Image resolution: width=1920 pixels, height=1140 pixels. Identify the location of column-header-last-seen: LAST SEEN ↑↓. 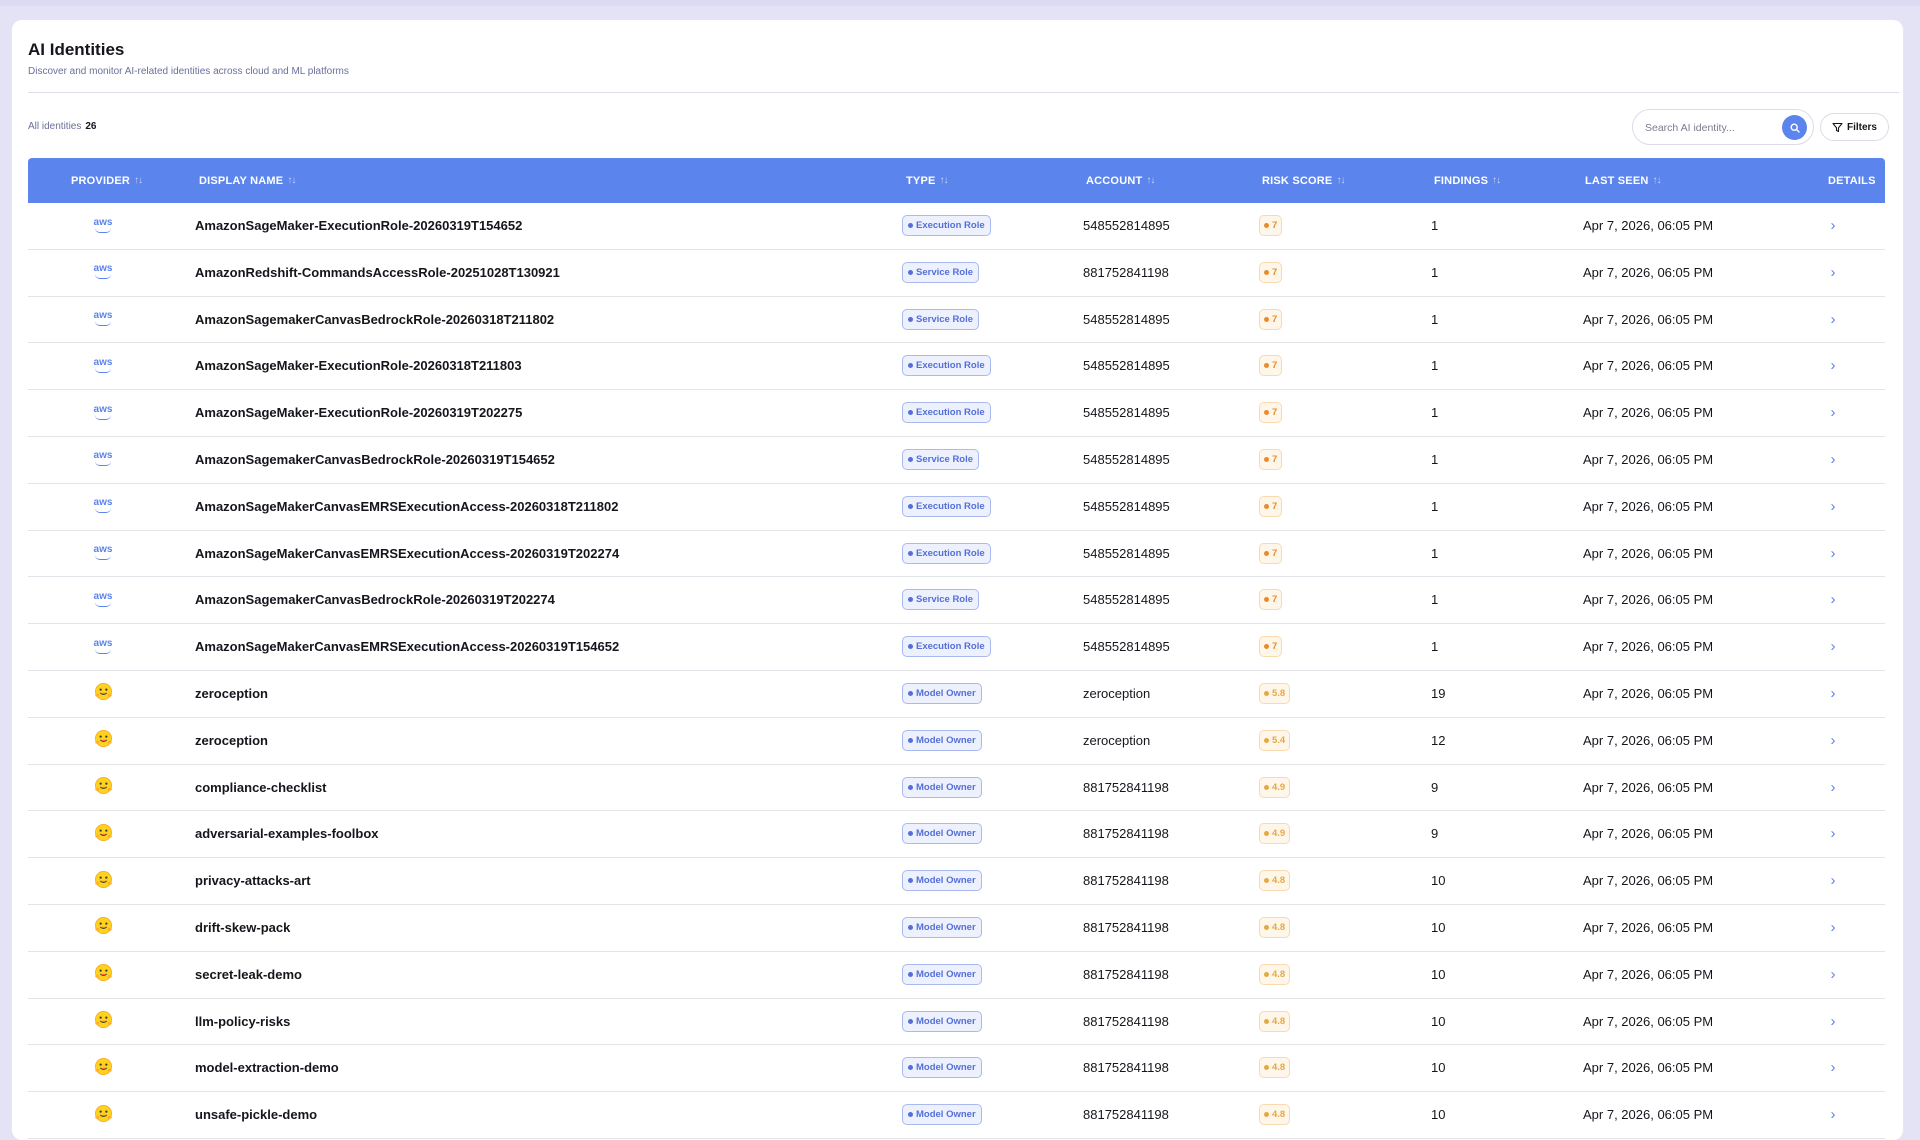
(1623, 180).